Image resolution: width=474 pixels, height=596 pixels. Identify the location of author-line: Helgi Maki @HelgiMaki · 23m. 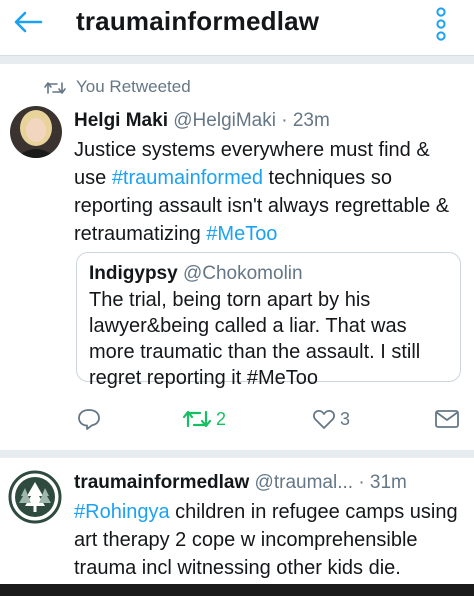
(202, 121).